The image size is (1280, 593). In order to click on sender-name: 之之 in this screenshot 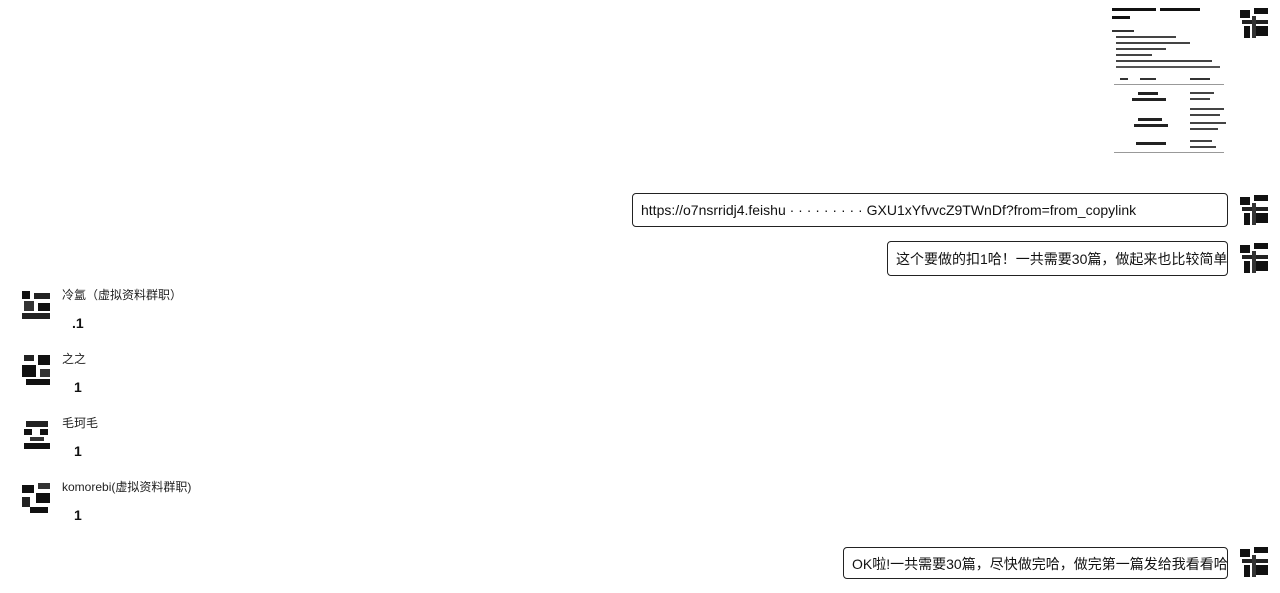, I will do `click(74, 359)`.